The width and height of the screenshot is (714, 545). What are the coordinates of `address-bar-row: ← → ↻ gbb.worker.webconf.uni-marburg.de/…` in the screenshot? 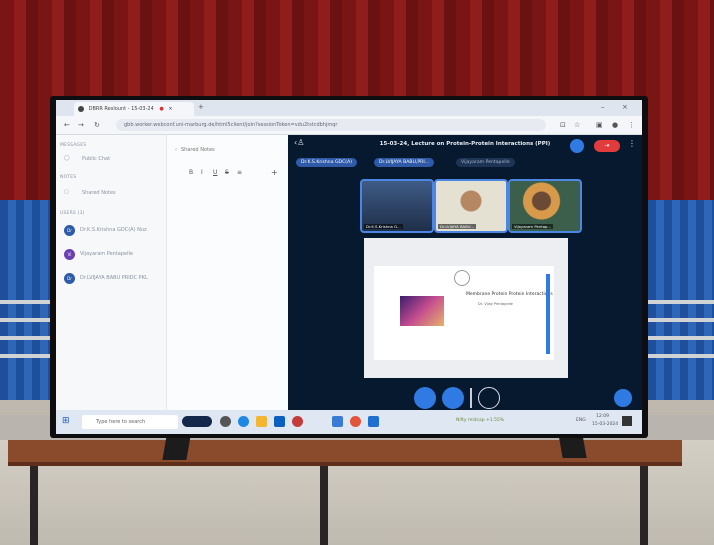 It's located at (349, 125).